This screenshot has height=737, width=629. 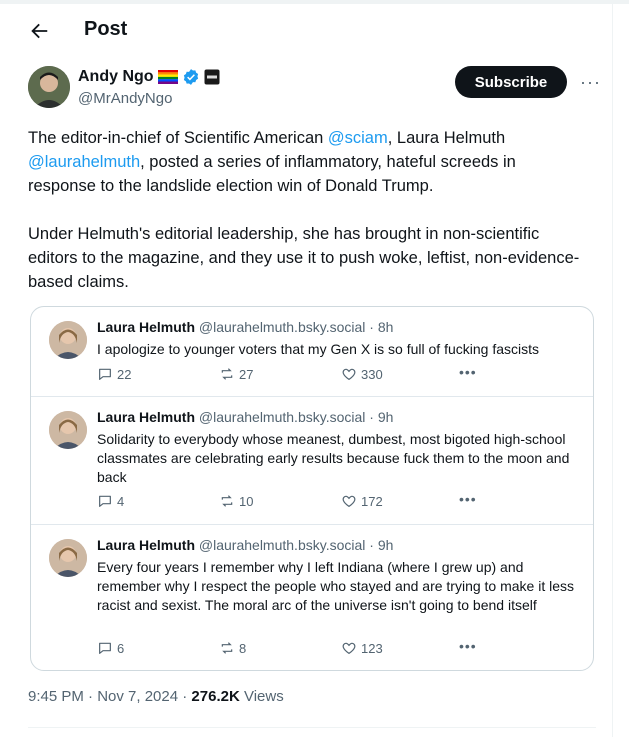 I want to click on reply-count-value: 6, so click(x=121, y=648).